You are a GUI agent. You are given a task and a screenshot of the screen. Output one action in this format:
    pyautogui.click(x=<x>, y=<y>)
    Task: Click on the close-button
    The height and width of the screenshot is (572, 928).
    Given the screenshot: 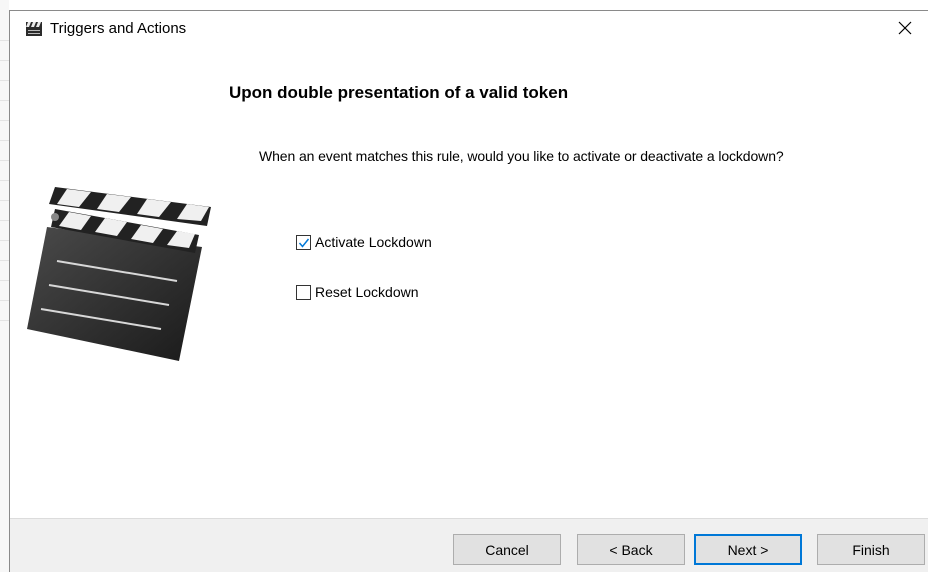 What is the action you would take?
    pyautogui.click(x=905, y=30)
    